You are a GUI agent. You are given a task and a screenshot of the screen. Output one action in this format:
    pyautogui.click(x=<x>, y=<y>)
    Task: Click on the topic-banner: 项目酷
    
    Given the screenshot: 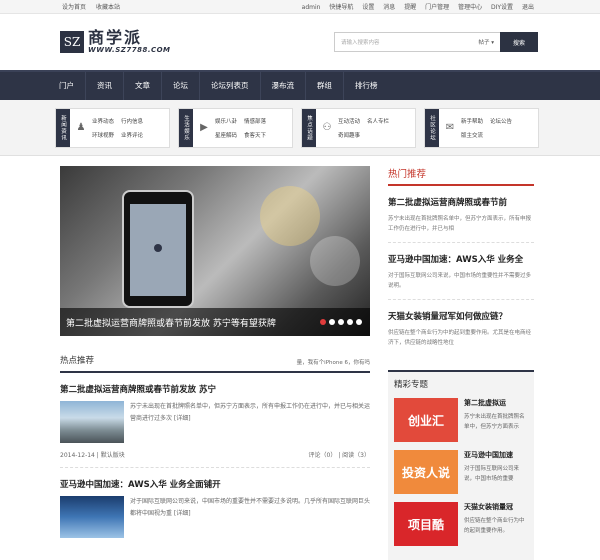 What is the action you would take?
    pyautogui.click(x=426, y=524)
    